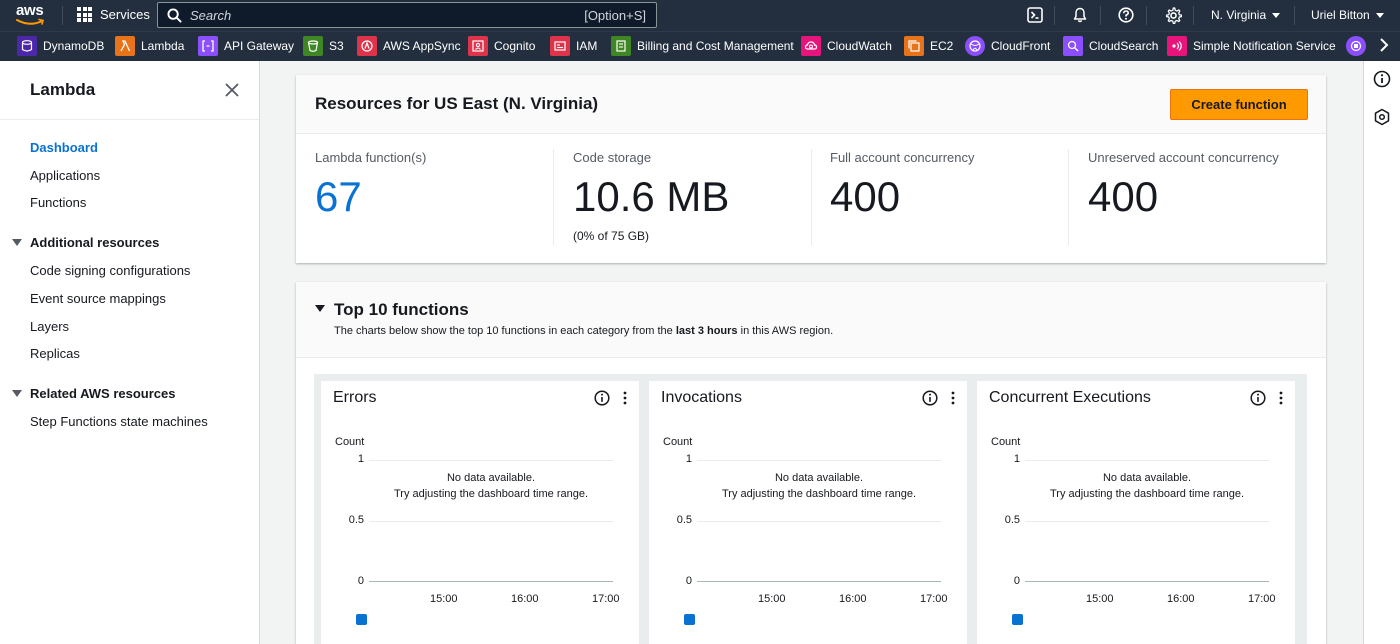 The height and width of the screenshot is (644, 1400). Describe the element at coordinates (1382, 79) in the screenshot. I see `info-panel-icon` at that location.